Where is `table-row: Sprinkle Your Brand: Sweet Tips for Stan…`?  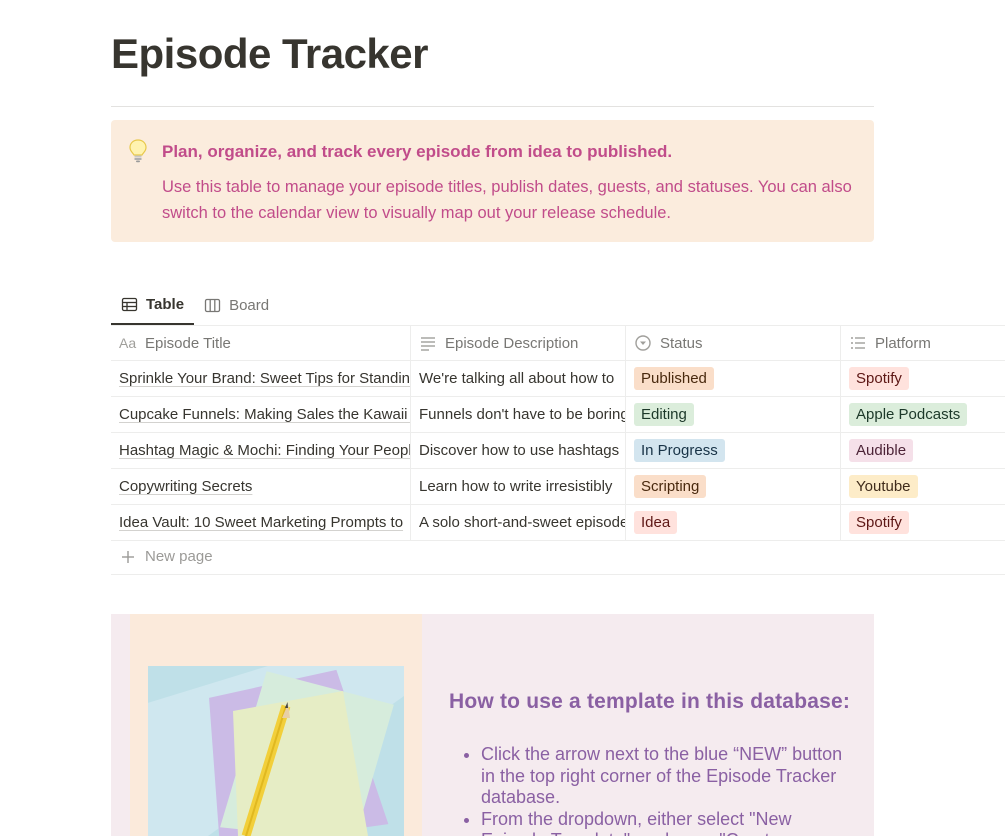
table-row: Sprinkle Your Brand: Sweet Tips for Stan… is located at coordinates (558, 379).